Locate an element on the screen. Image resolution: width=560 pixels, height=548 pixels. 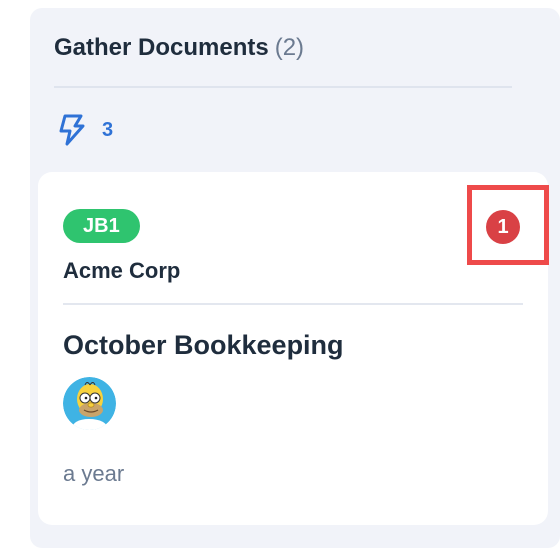
automation-count: 3 is located at coordinates (108, 129).